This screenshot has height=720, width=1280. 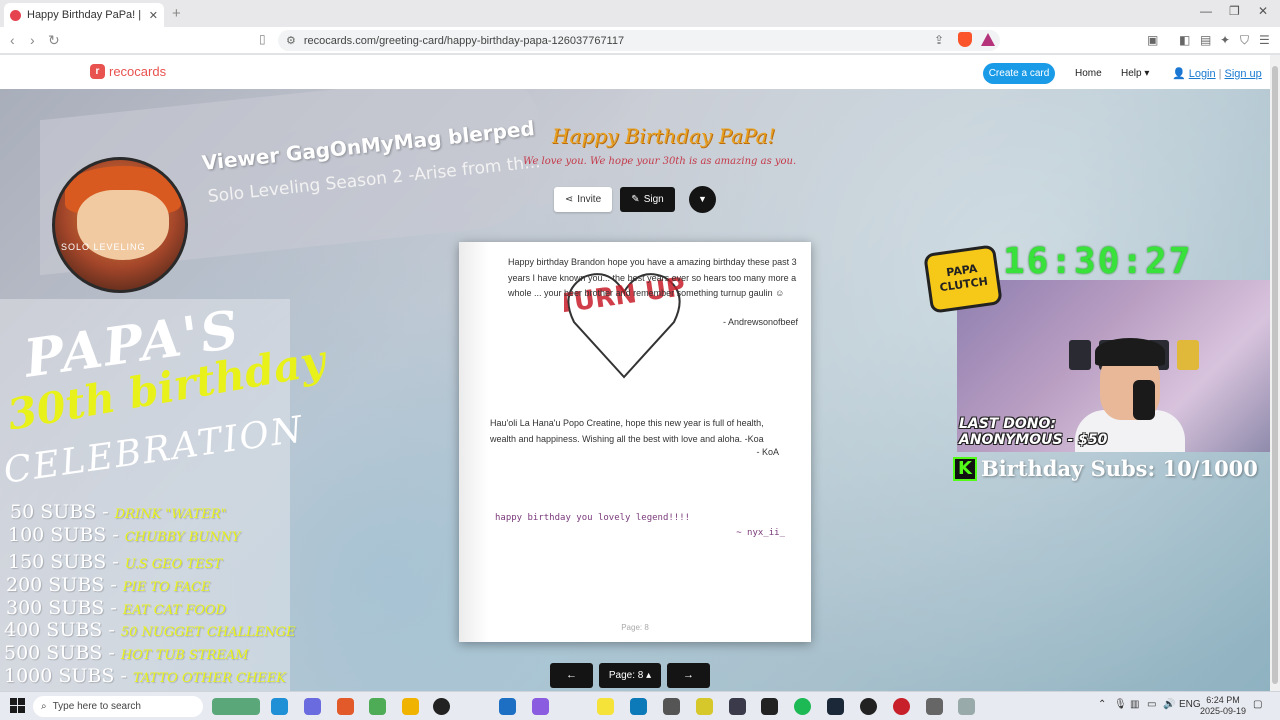 I want to click on share-nodes-icon: ⋖, so click(x=569, y=199).